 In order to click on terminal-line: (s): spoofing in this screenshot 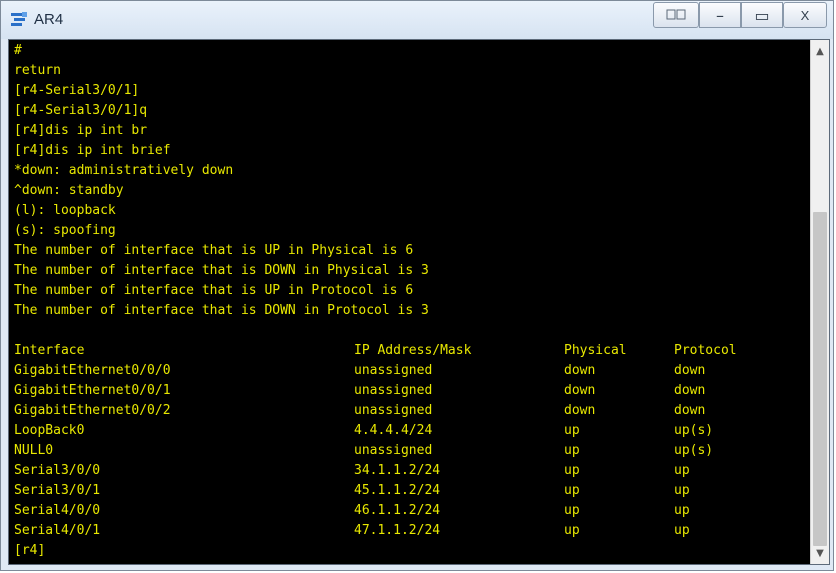, I will do `click(65, 230)`.